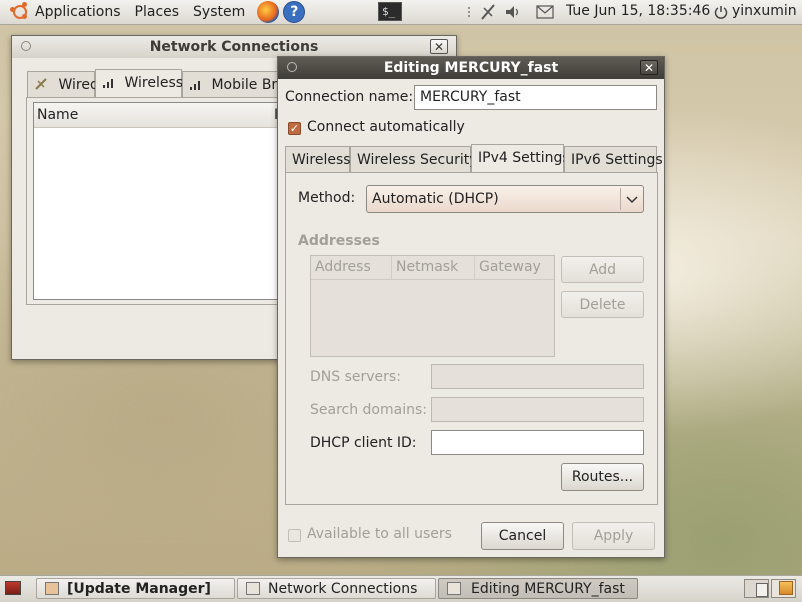  Describe the element at coordinates (139, 589) in the screenshot. I see `task-update-manager-label: [Update Manager]` at that location.